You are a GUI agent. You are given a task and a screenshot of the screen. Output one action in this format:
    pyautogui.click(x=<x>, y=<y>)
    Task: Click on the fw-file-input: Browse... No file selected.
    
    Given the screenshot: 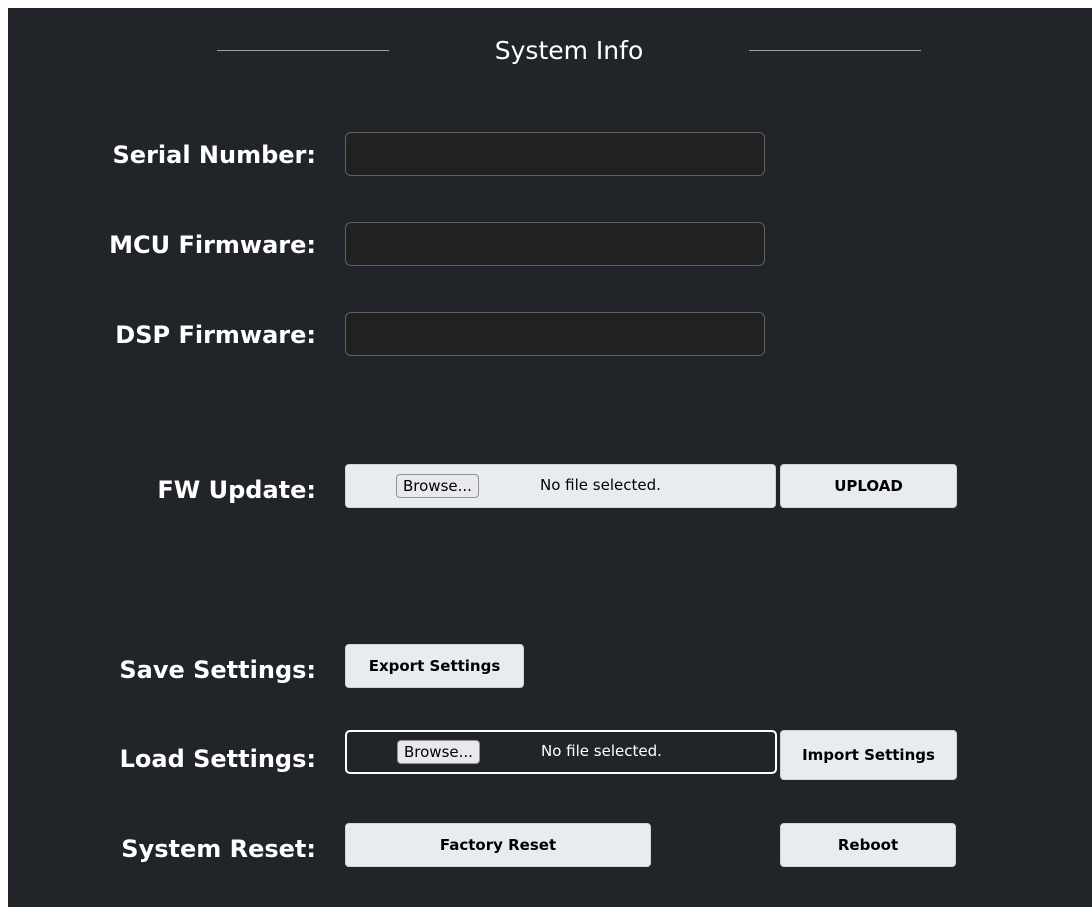 What is the action you would take?
    pyautogui.click(x=560, y=486)
    